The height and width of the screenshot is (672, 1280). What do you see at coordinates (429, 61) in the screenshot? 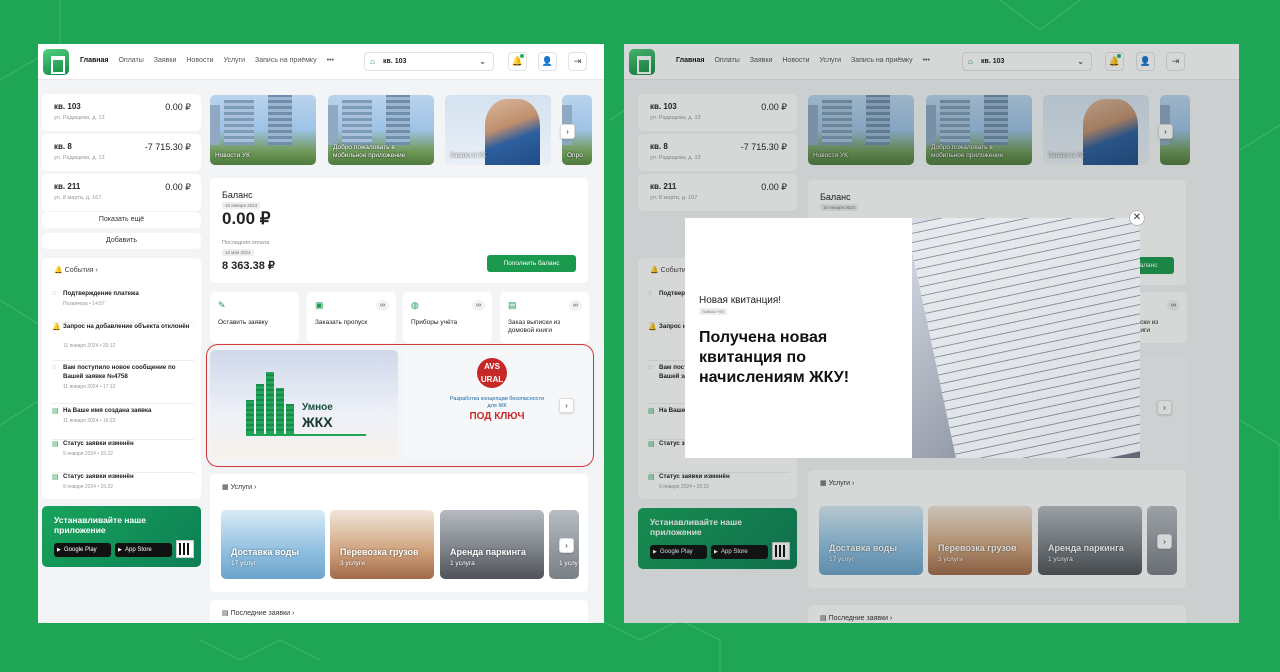
I see `address-select: ⌂ кв. 103 ⌄` at bounding box center [429, 61].